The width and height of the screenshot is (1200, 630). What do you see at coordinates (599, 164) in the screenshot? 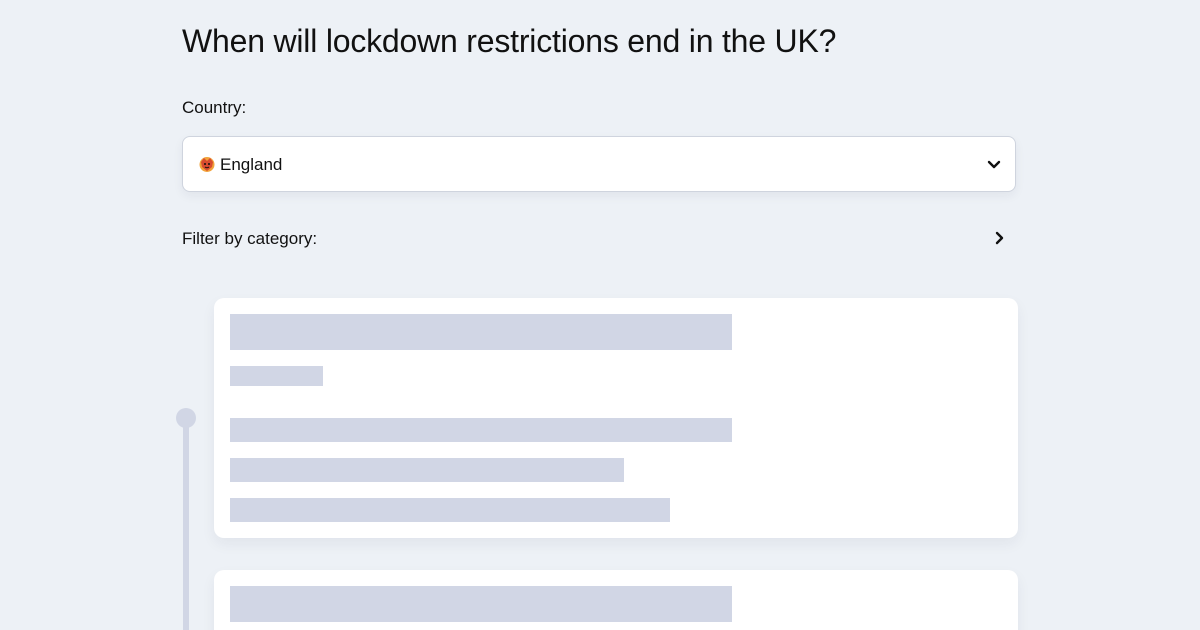
I see `country-select: England` at bounding box center [599, 164].